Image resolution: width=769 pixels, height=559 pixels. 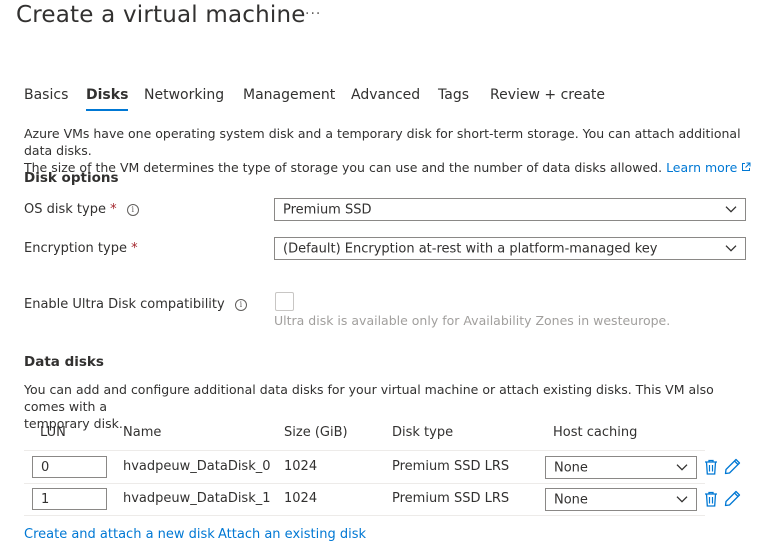 I want to click on tab-basics: Basics, so click(x=46, y=95).